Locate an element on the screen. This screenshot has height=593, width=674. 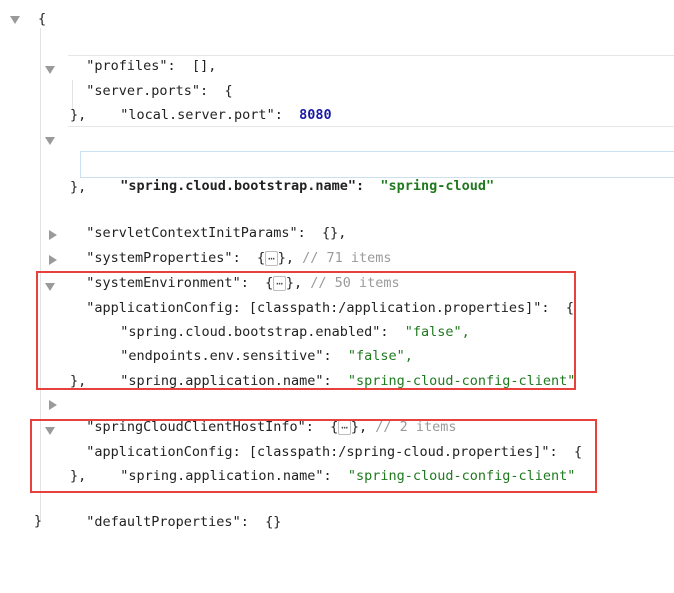
application-name-key: "spring.application.name": is located at coordinates (226, 381).